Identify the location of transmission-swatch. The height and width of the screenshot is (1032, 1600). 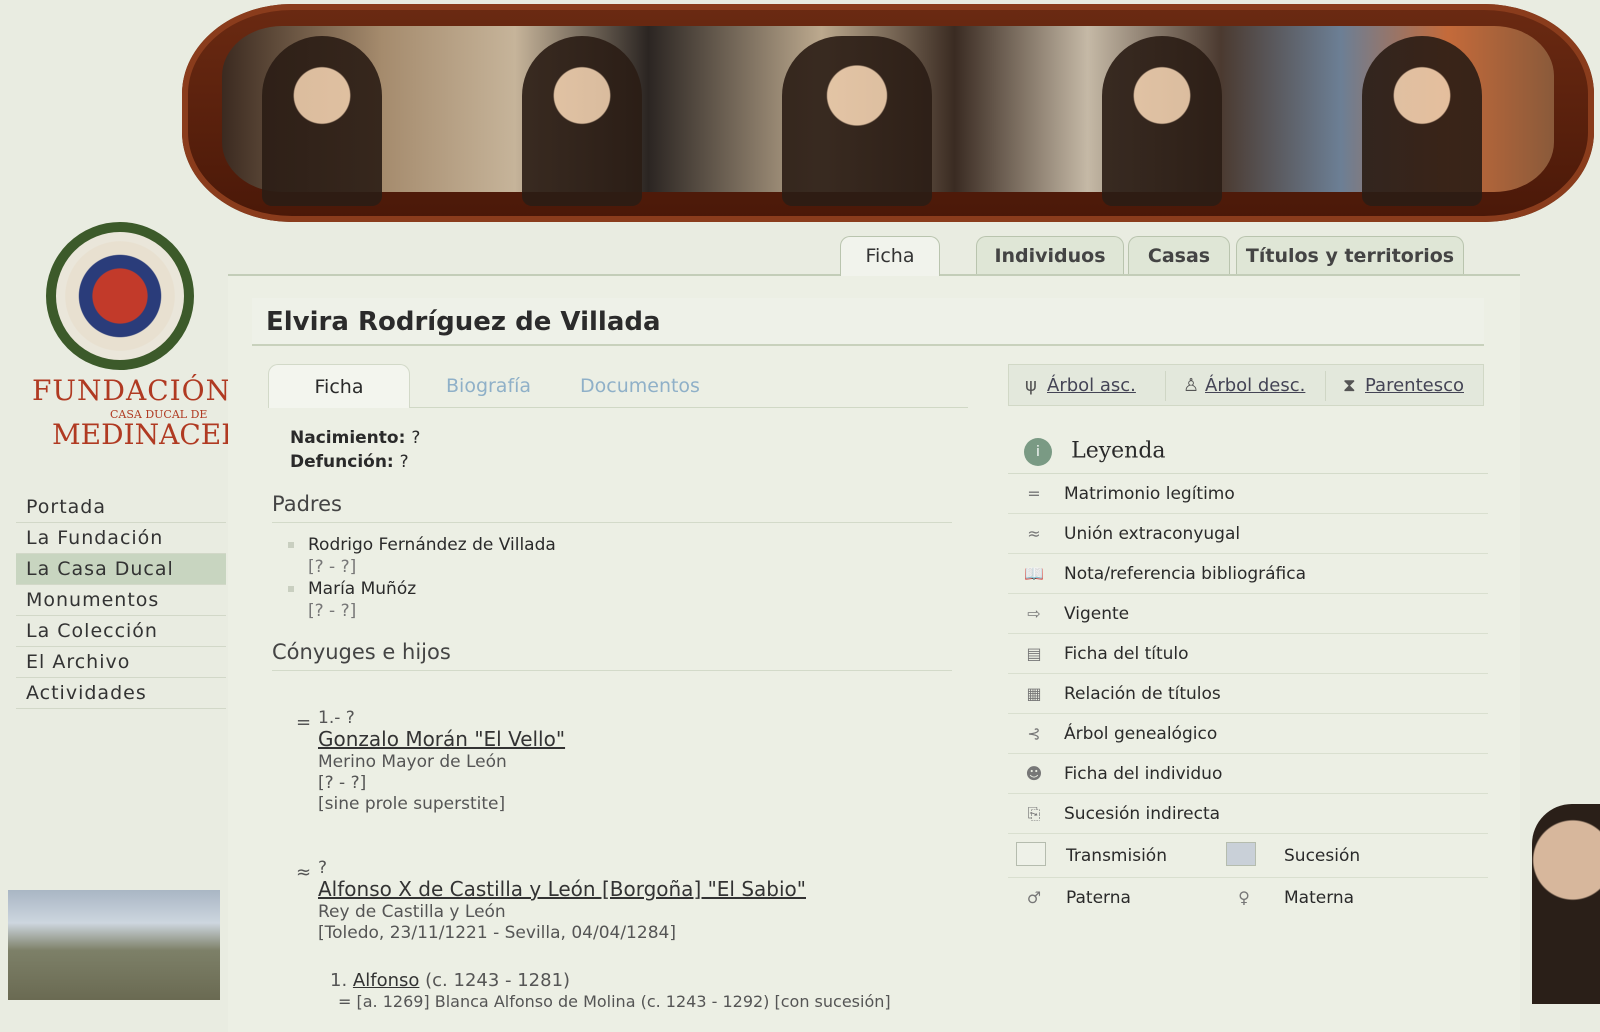
(1031, 854).